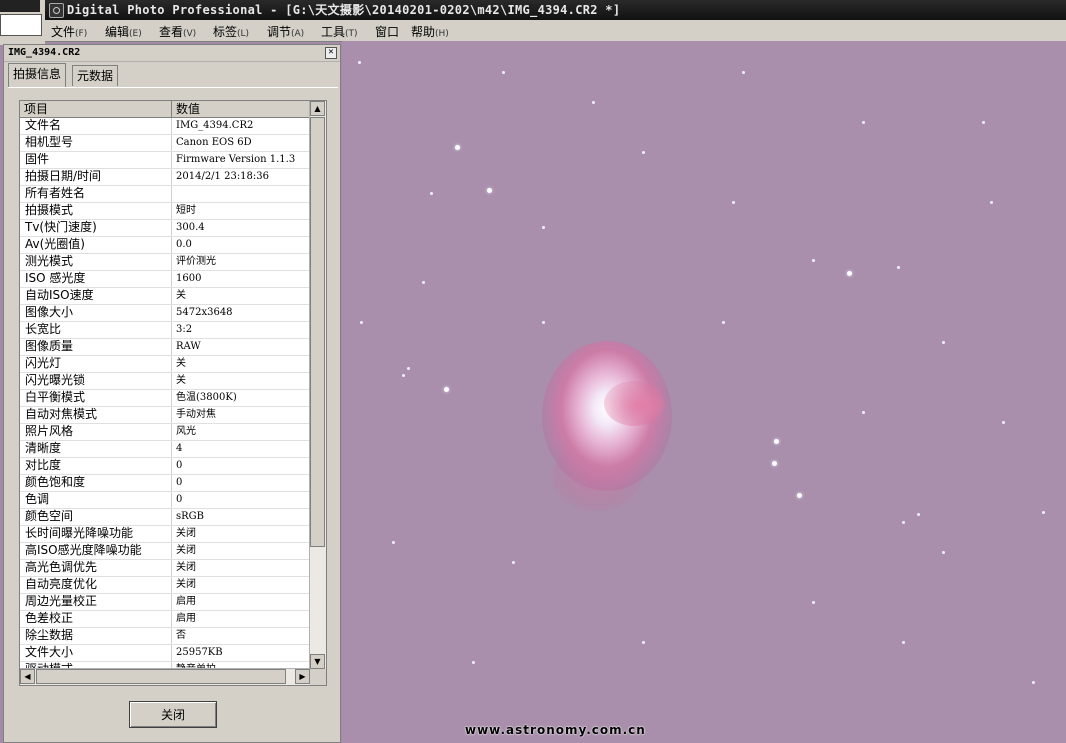 This screenshot has height=743, width=1066. Describe the element at coordinates (241, 432) in the screenshot. I see `row-item-value: 风光` at that location.